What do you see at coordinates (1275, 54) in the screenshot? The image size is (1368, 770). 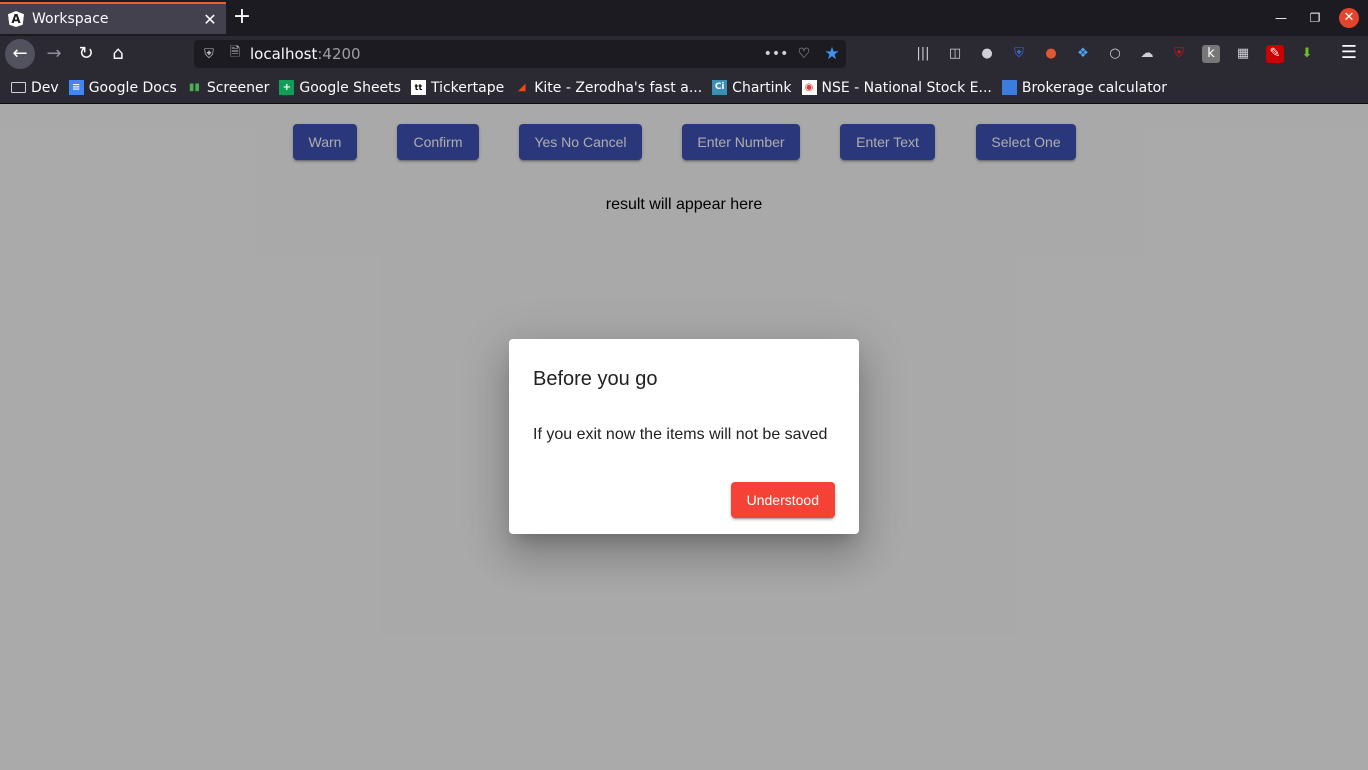 I see `extension-pen-icon: ✎` at bounding box center [1275, 54].